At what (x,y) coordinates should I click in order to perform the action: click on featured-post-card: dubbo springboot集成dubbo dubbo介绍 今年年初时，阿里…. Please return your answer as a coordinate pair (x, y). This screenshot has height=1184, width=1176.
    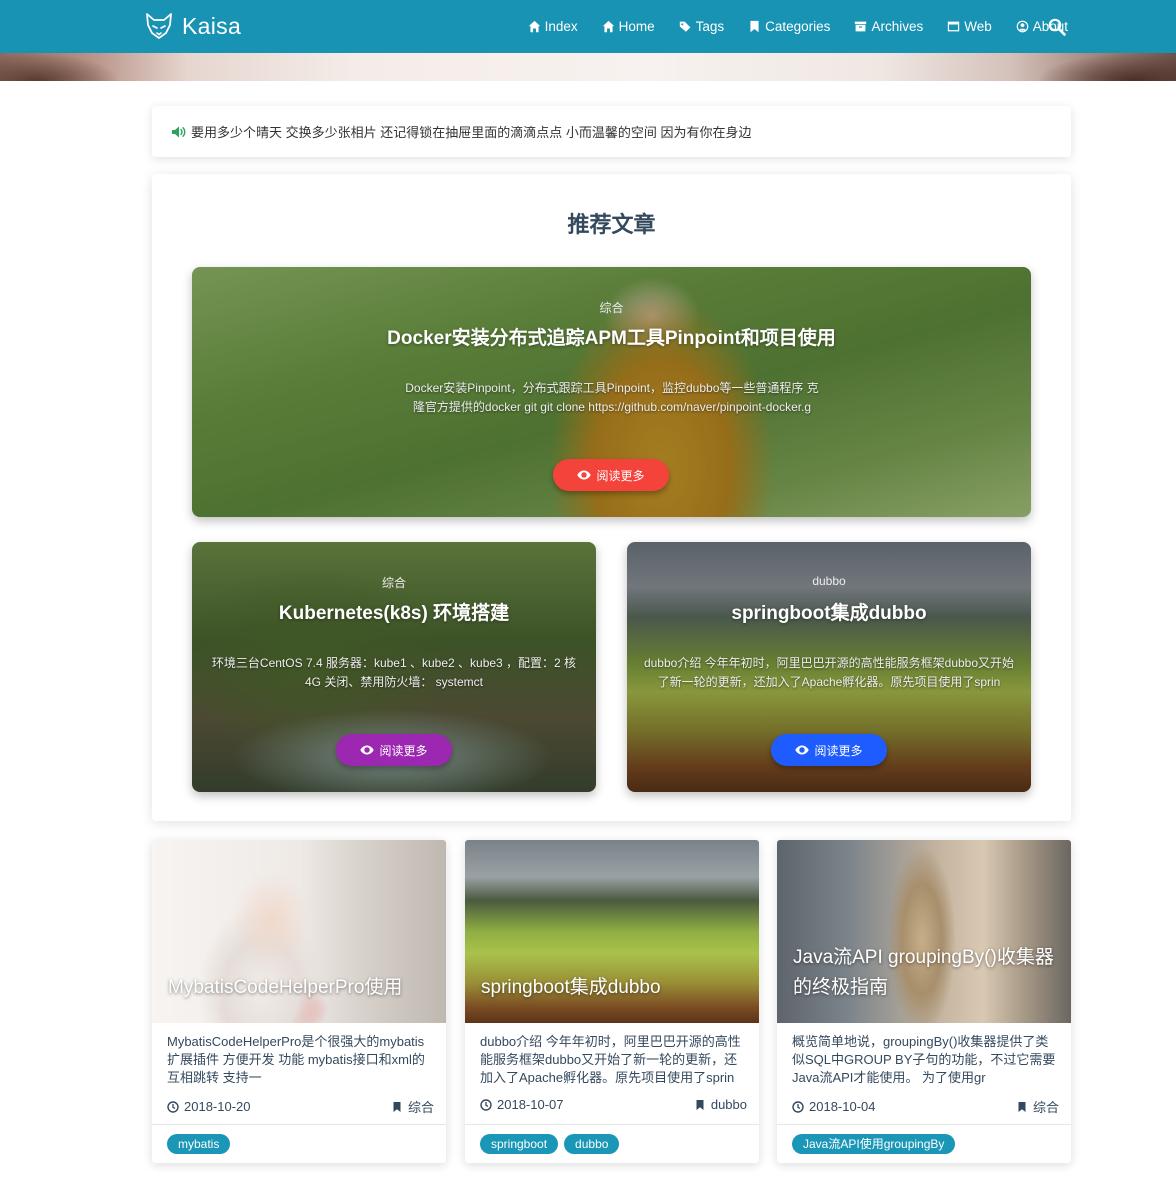
    Looking at the image, I should click on (829, 667).